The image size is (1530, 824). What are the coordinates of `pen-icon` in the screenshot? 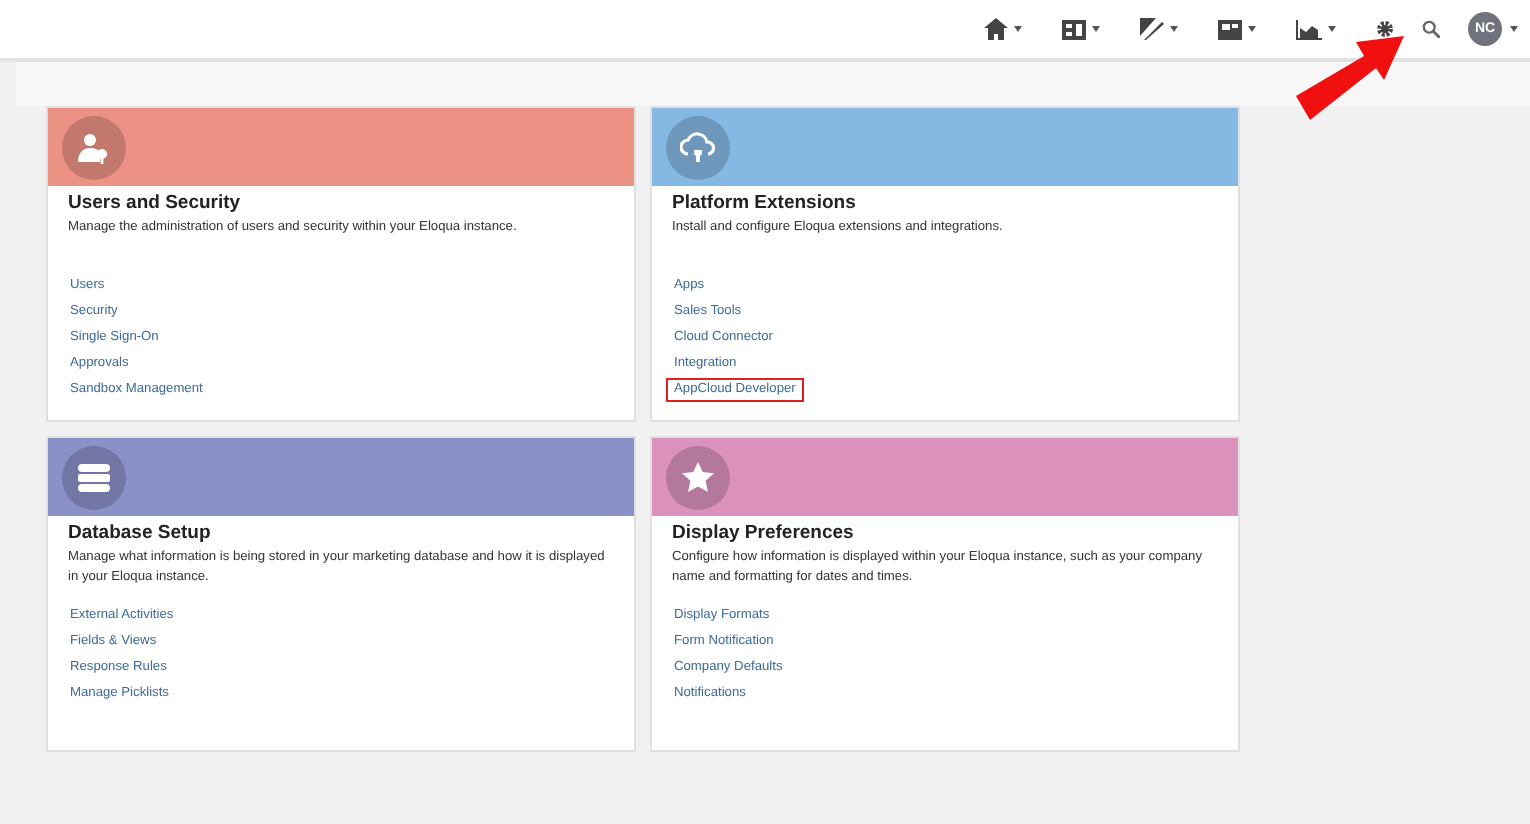 It's located at (1152, 29).